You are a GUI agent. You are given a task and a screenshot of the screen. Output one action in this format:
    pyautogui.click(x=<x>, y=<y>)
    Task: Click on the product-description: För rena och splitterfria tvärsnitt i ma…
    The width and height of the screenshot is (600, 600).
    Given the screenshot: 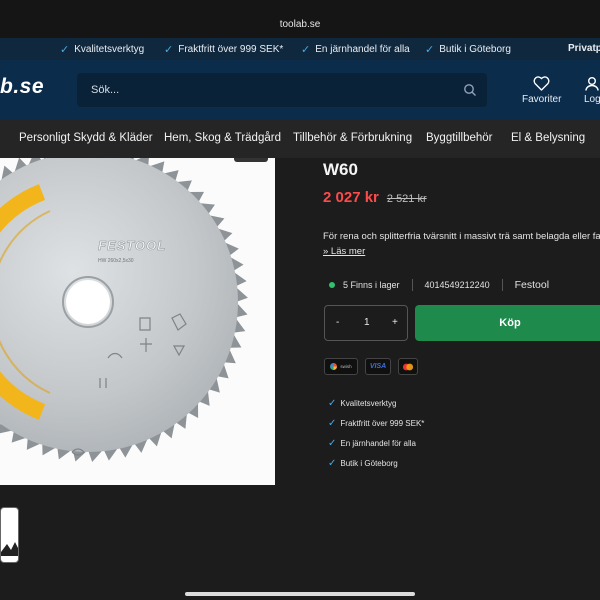 What is the action you would take?
    pyautogui.click(x=461, y=236)
    